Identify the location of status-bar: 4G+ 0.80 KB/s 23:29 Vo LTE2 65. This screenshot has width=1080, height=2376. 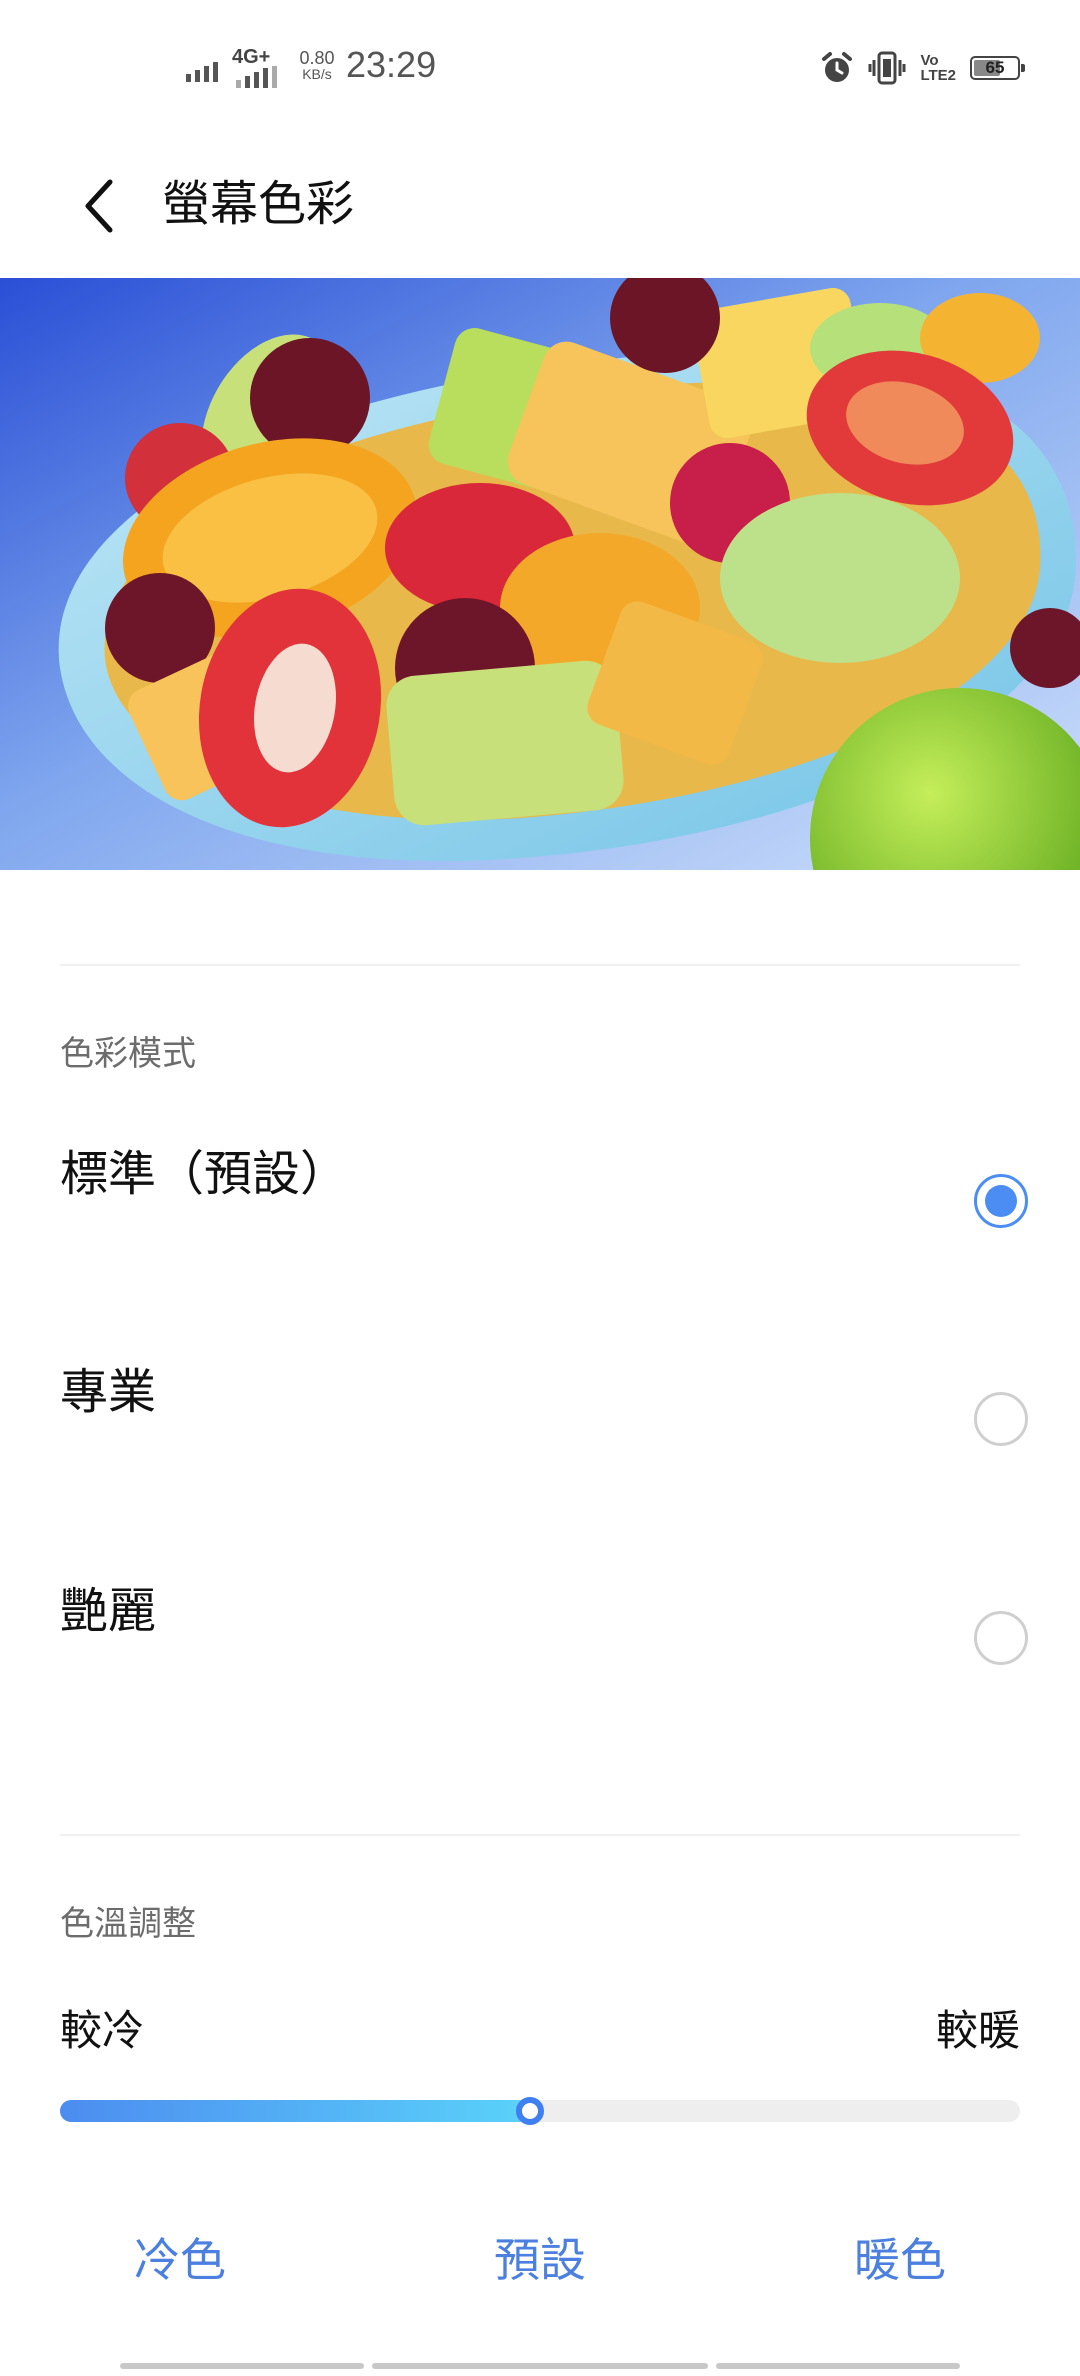
(540, 67).